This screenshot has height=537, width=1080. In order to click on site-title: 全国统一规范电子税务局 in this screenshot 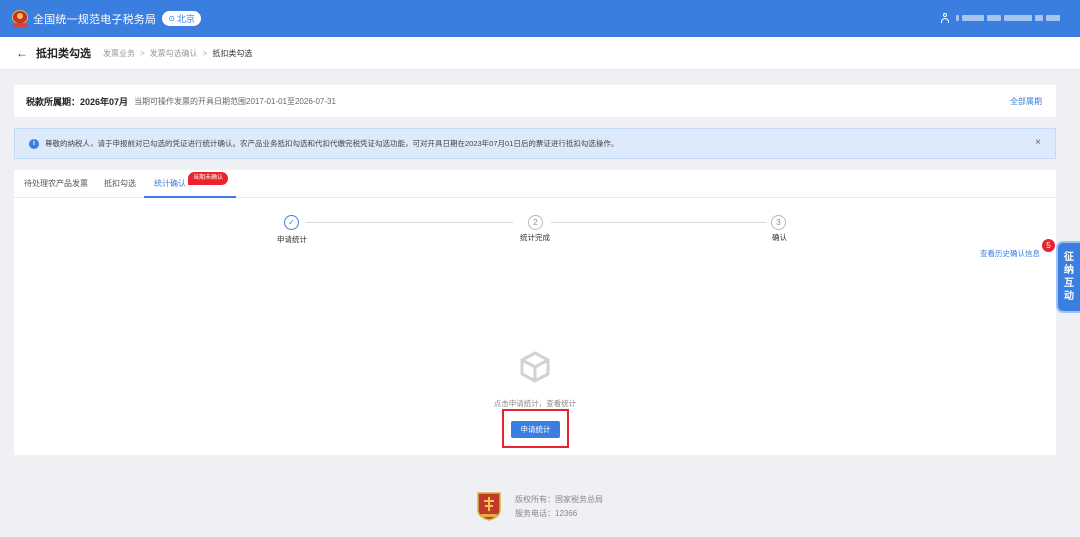, I will do `click(95, 19)`.